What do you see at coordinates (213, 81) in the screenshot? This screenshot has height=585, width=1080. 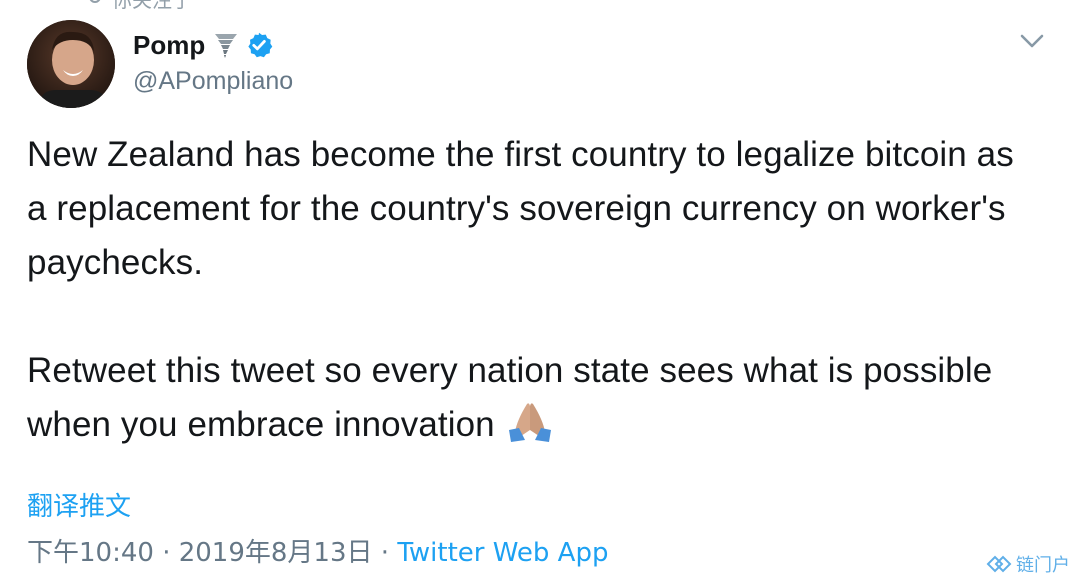 I see `user-handle: @APompliano` at bounding box center [213, 81].